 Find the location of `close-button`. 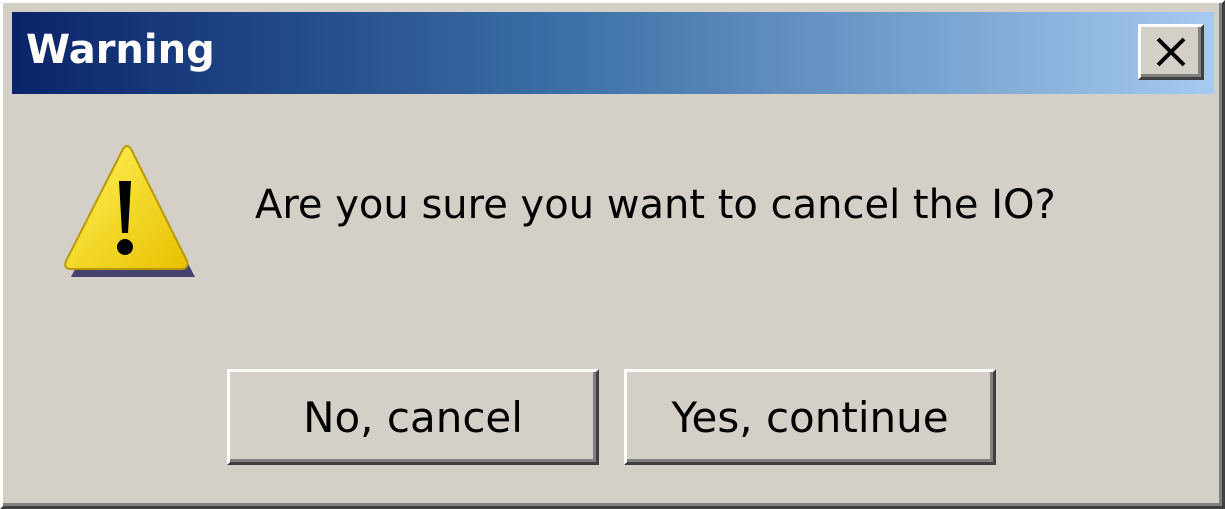

close-button is located at coordinates (1171, 52).